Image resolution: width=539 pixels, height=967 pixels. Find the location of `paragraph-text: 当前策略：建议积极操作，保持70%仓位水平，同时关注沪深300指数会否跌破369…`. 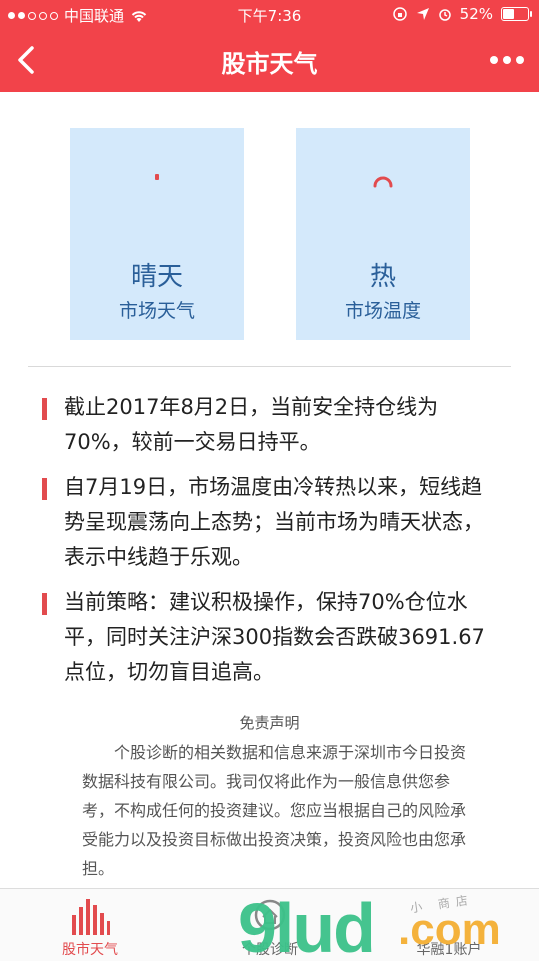

paragraph-text: 当前策略：建议积极操作，保持70%仓位水平，同时关注沪深300指数会否跌破369… is located at coordinates (274, 637).